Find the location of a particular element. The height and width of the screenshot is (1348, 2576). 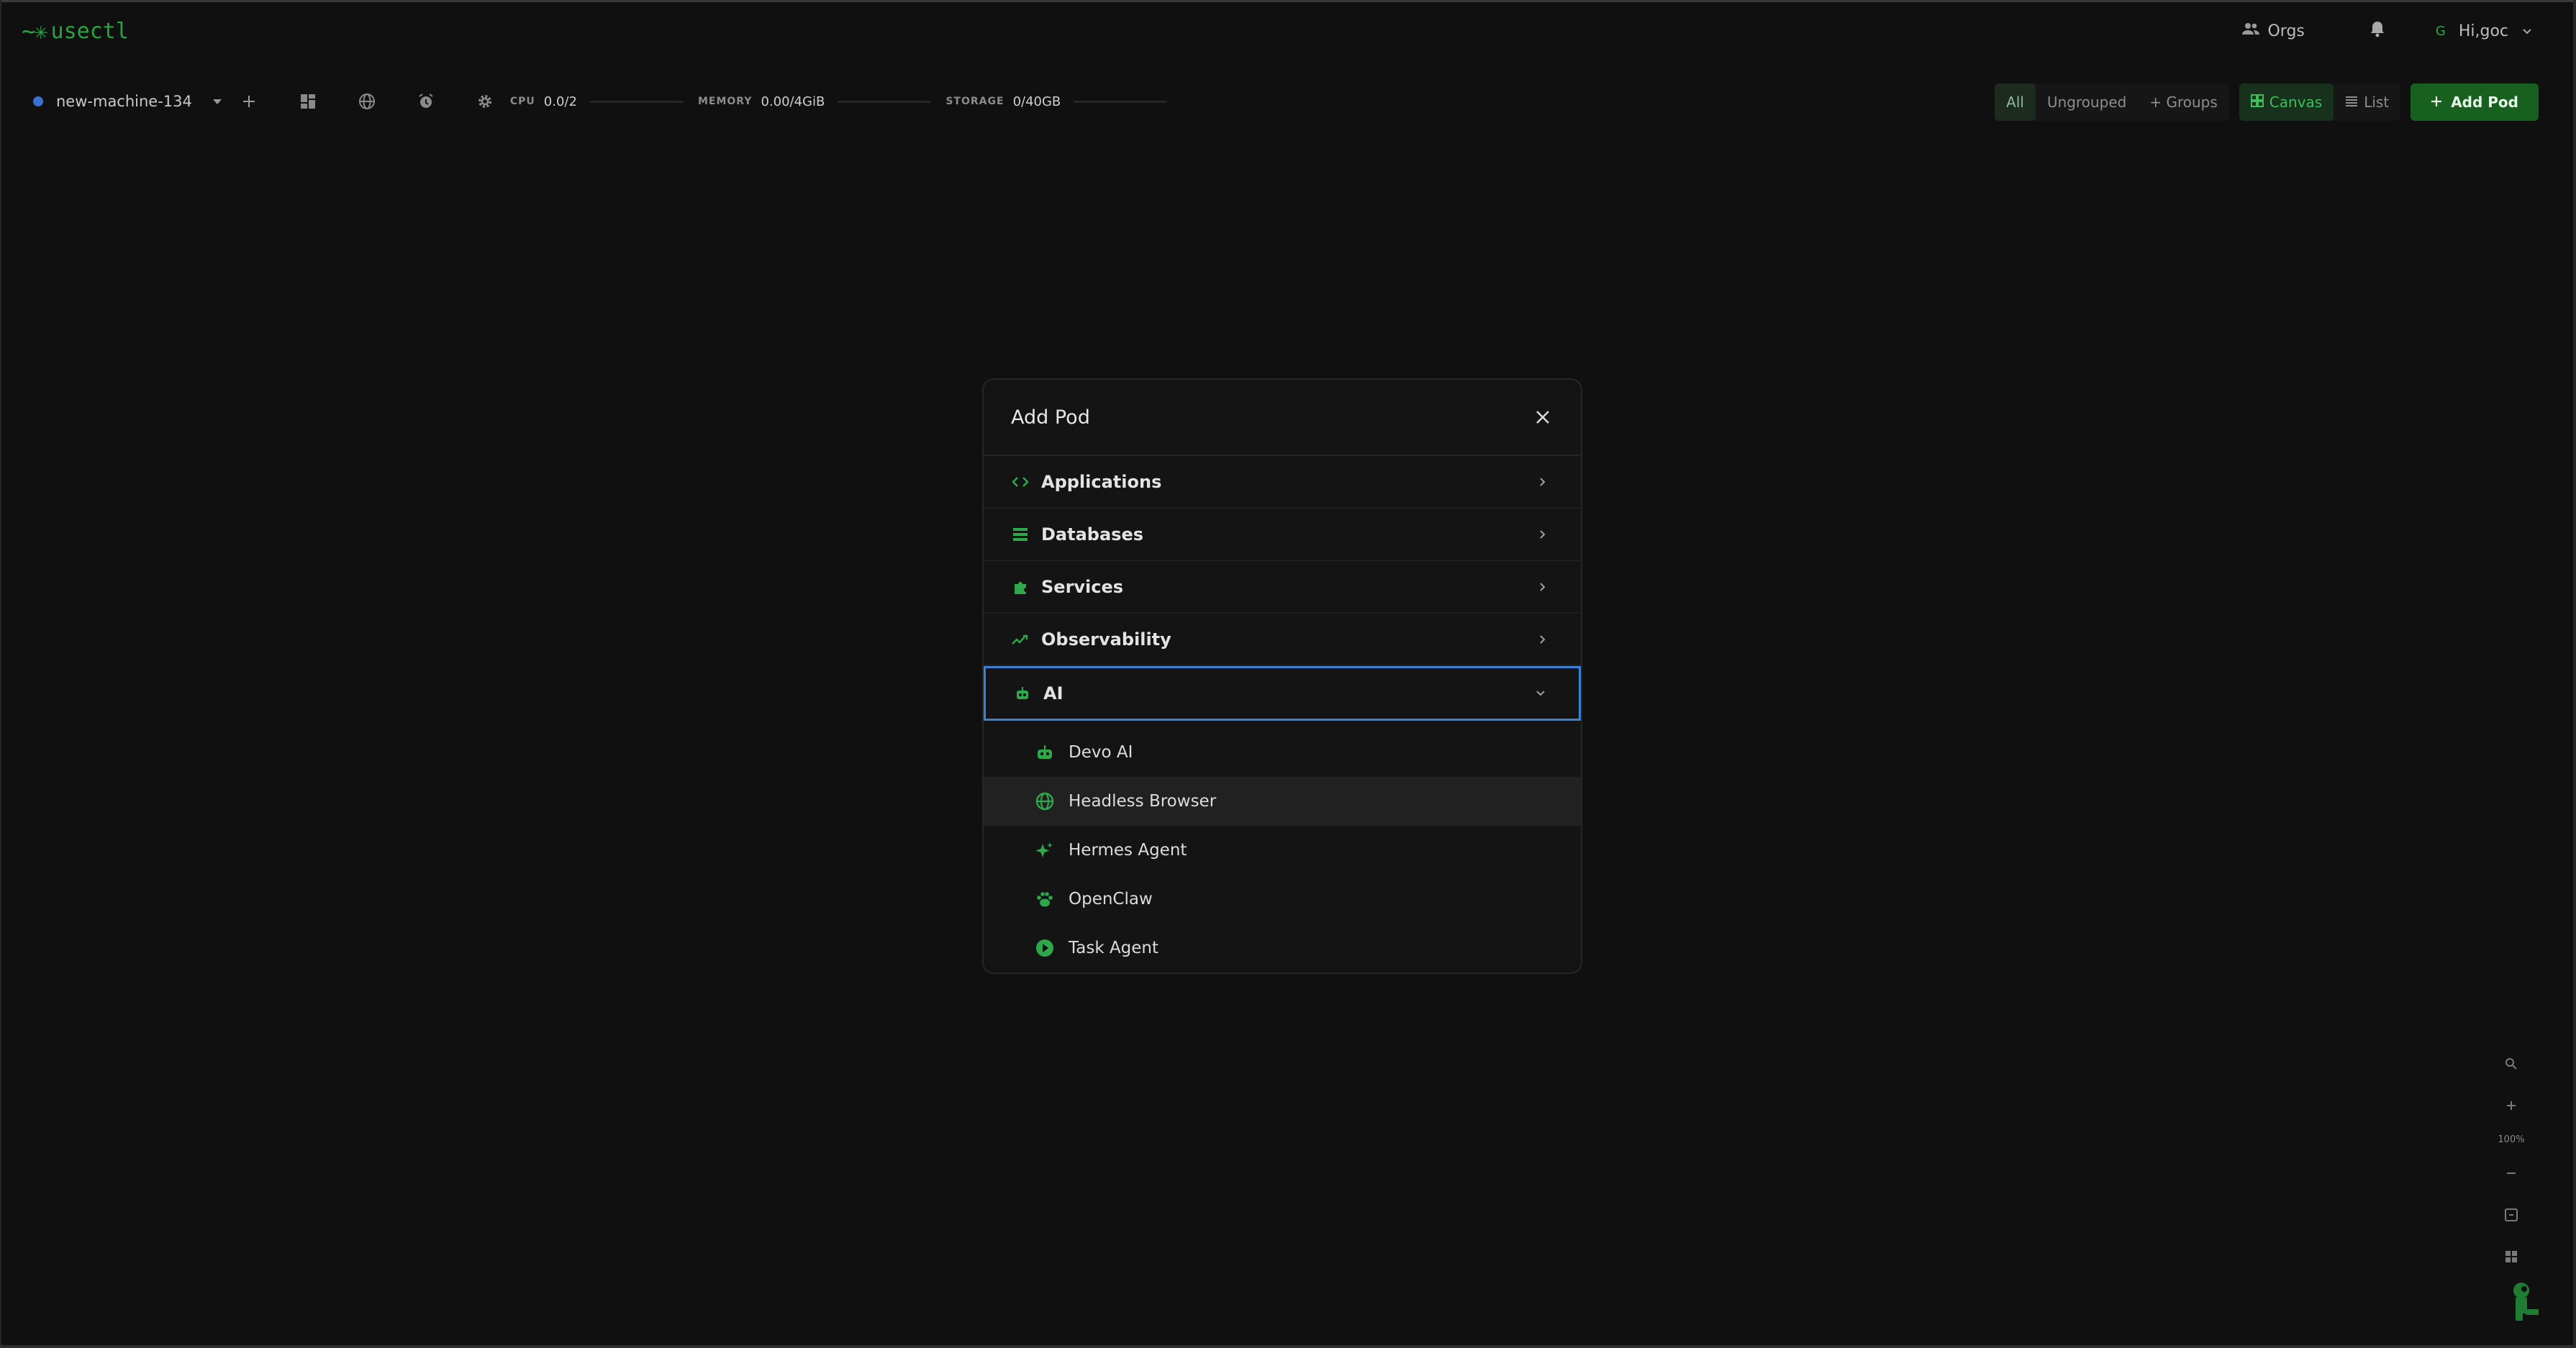

zoom-in-icon is located at coordinates (2511, 1106).